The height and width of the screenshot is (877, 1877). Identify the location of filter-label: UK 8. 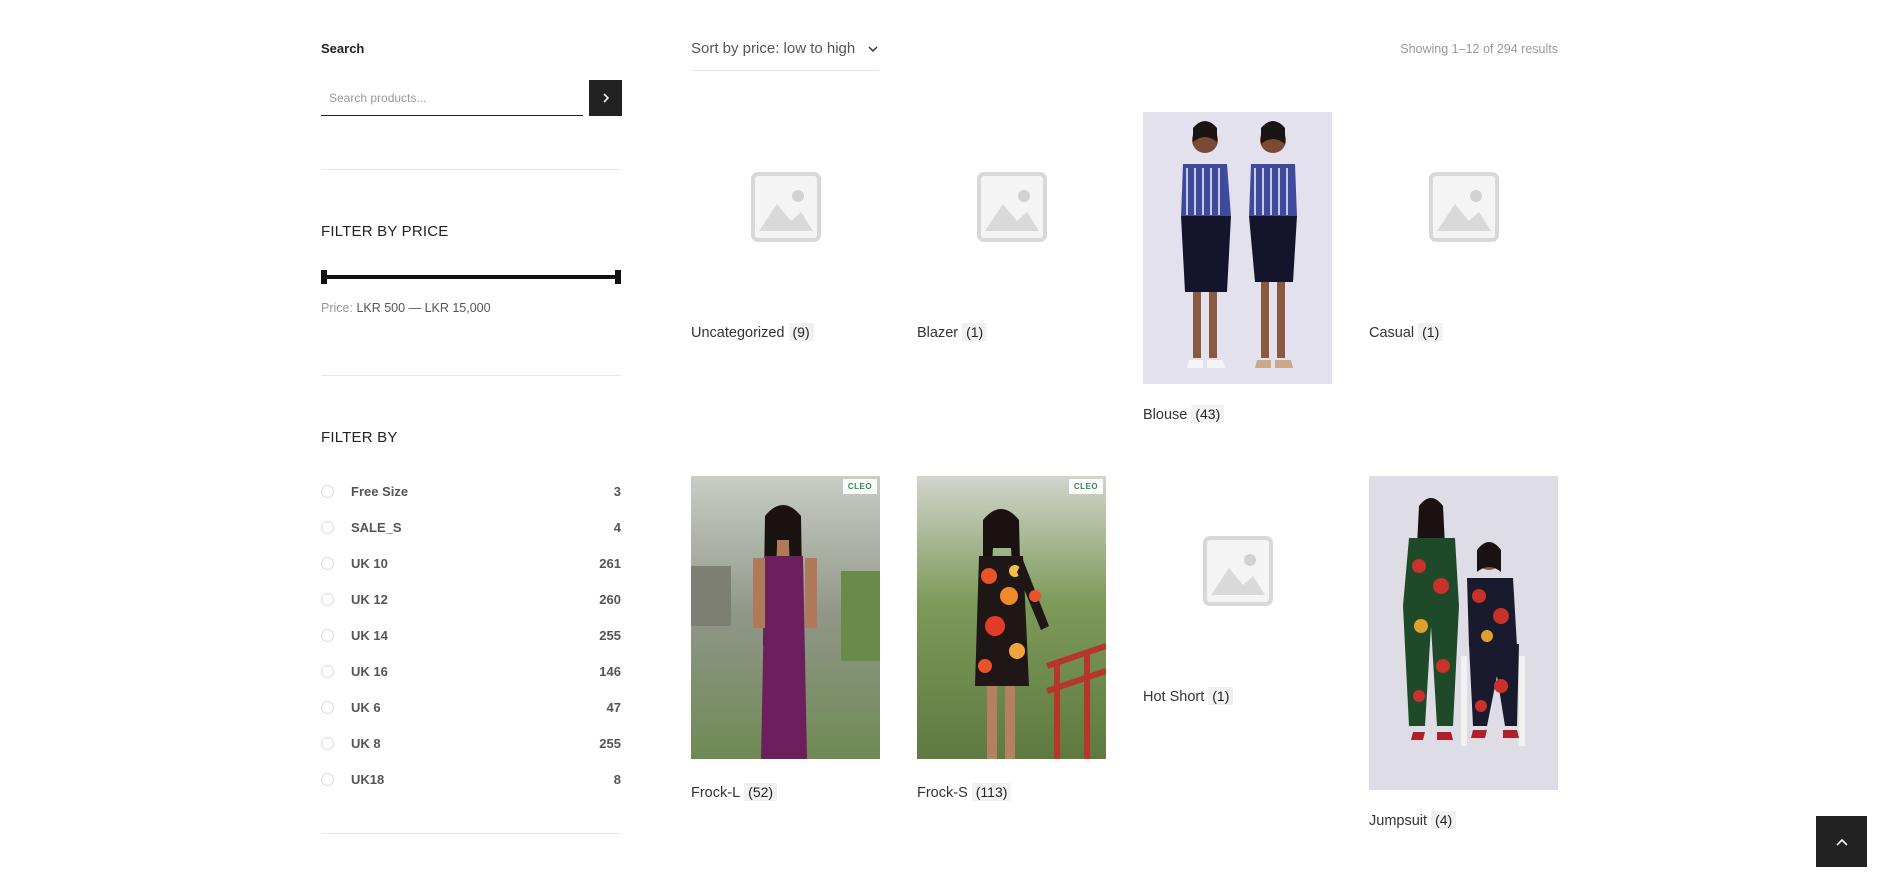
(366, 743).